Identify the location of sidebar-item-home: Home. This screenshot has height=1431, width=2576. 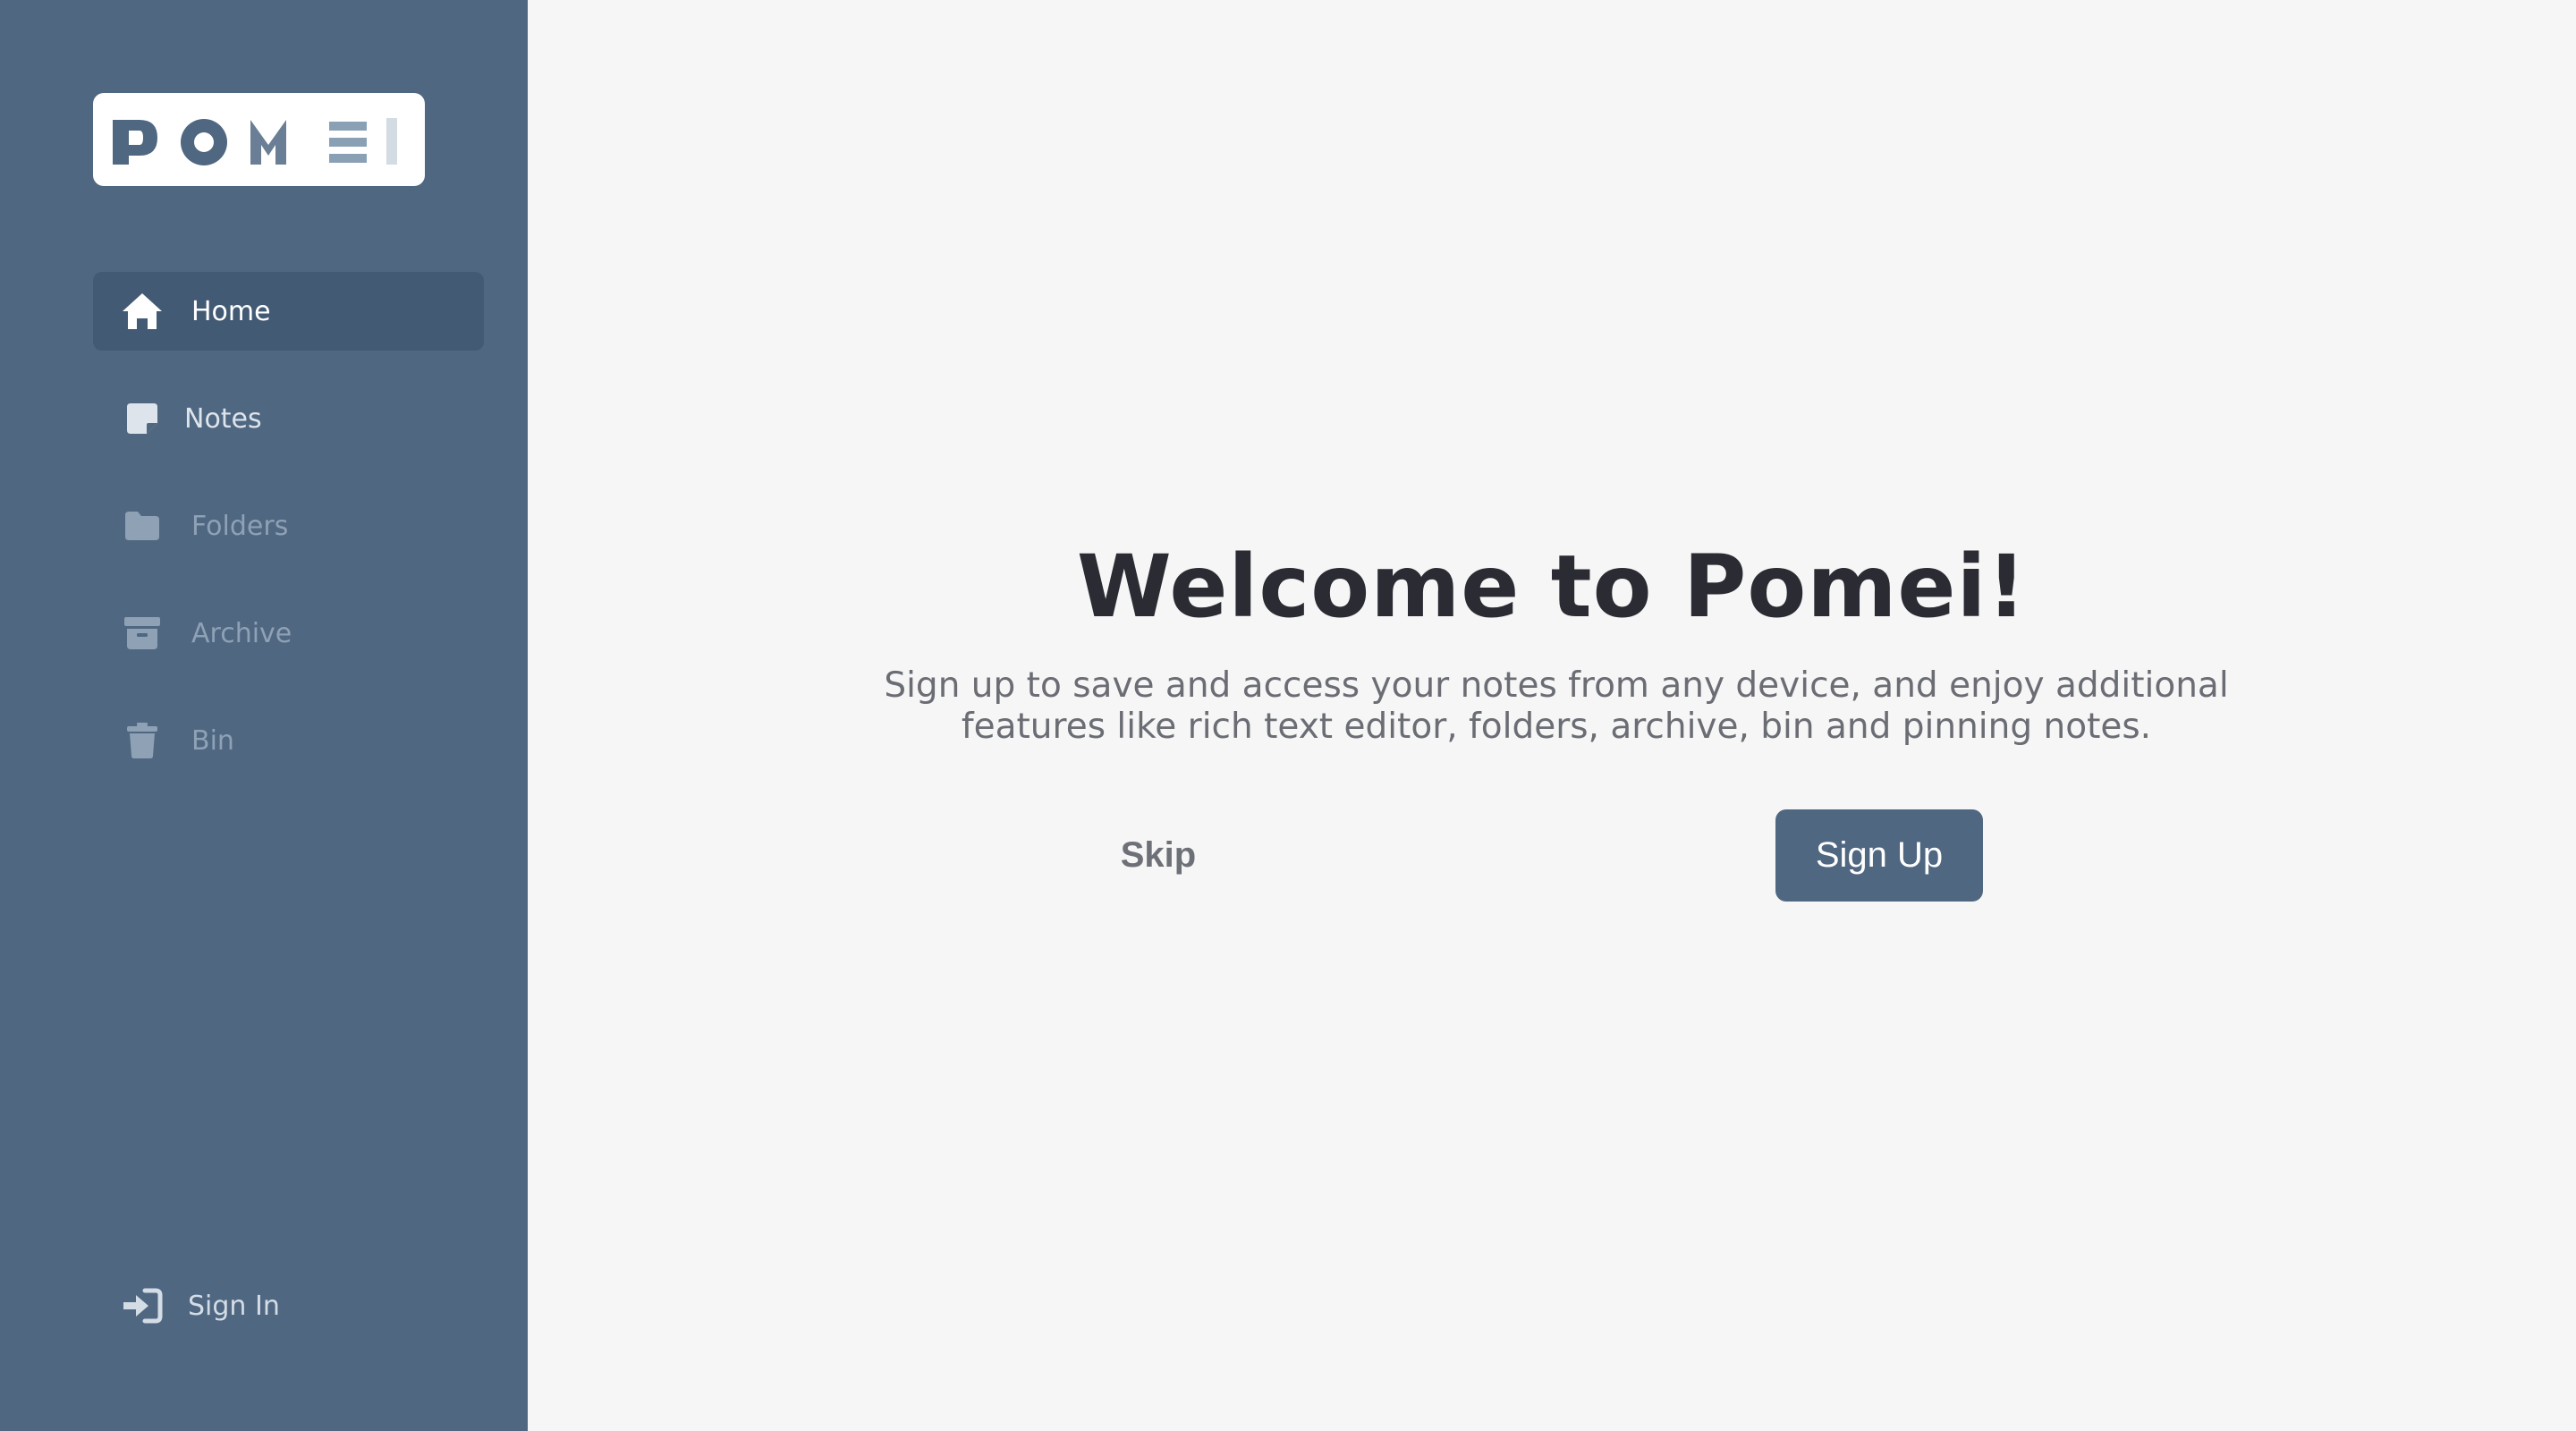
(288, 312).